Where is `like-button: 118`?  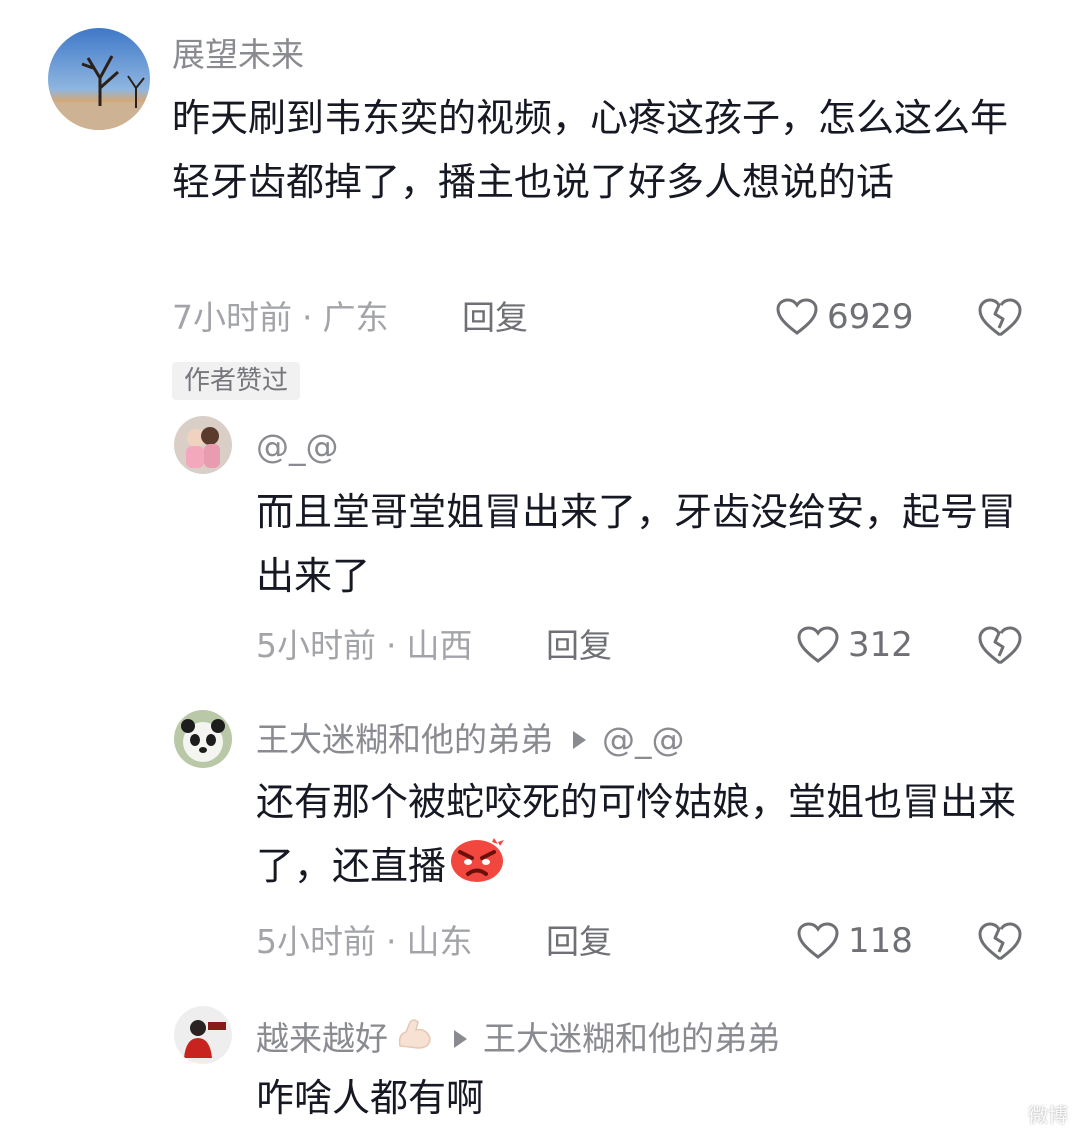 like-button: 118 is located at coordinates (854, 941).